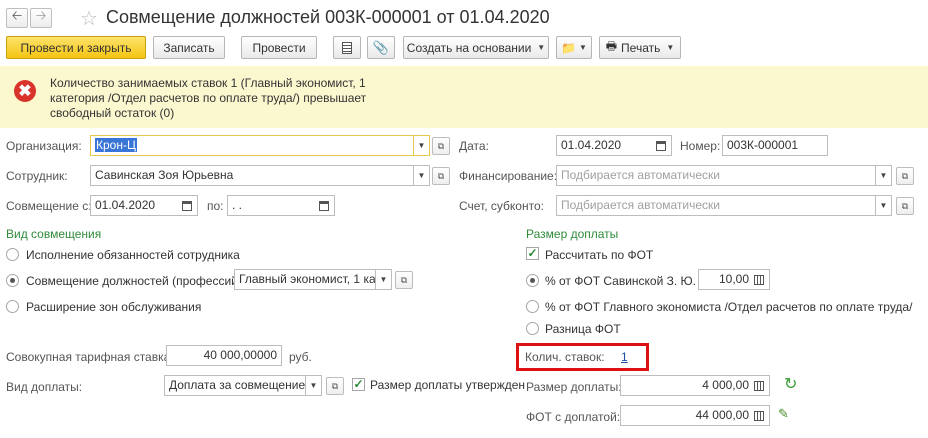 This screenshot has width=928, height=438. I want to click on attach-button: 📎, so click(381, 47).